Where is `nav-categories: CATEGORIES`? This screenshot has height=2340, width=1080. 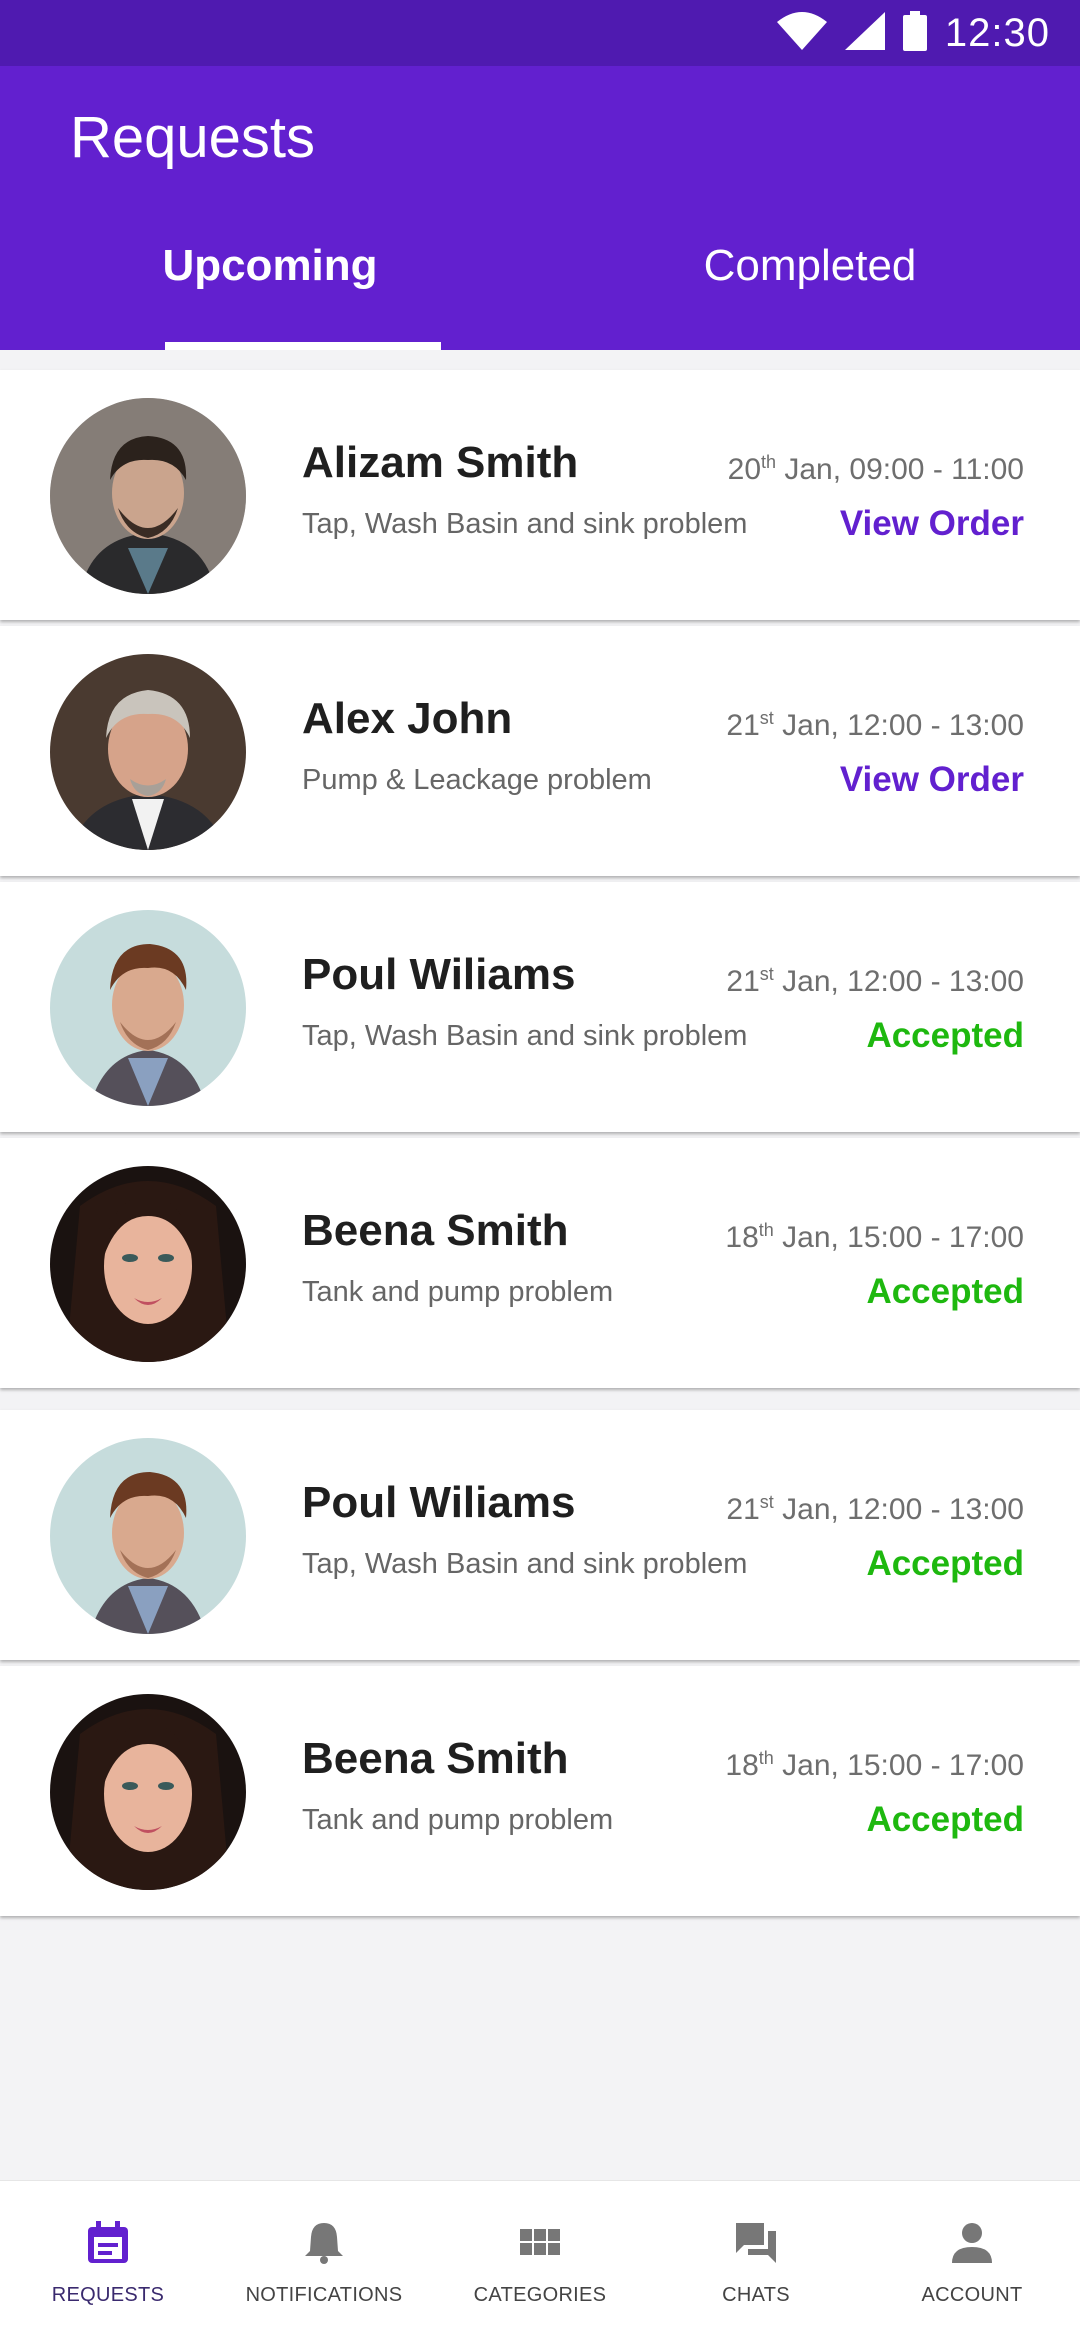 nav-categories: CATEGORIES is located at coordinates (540, 2260).